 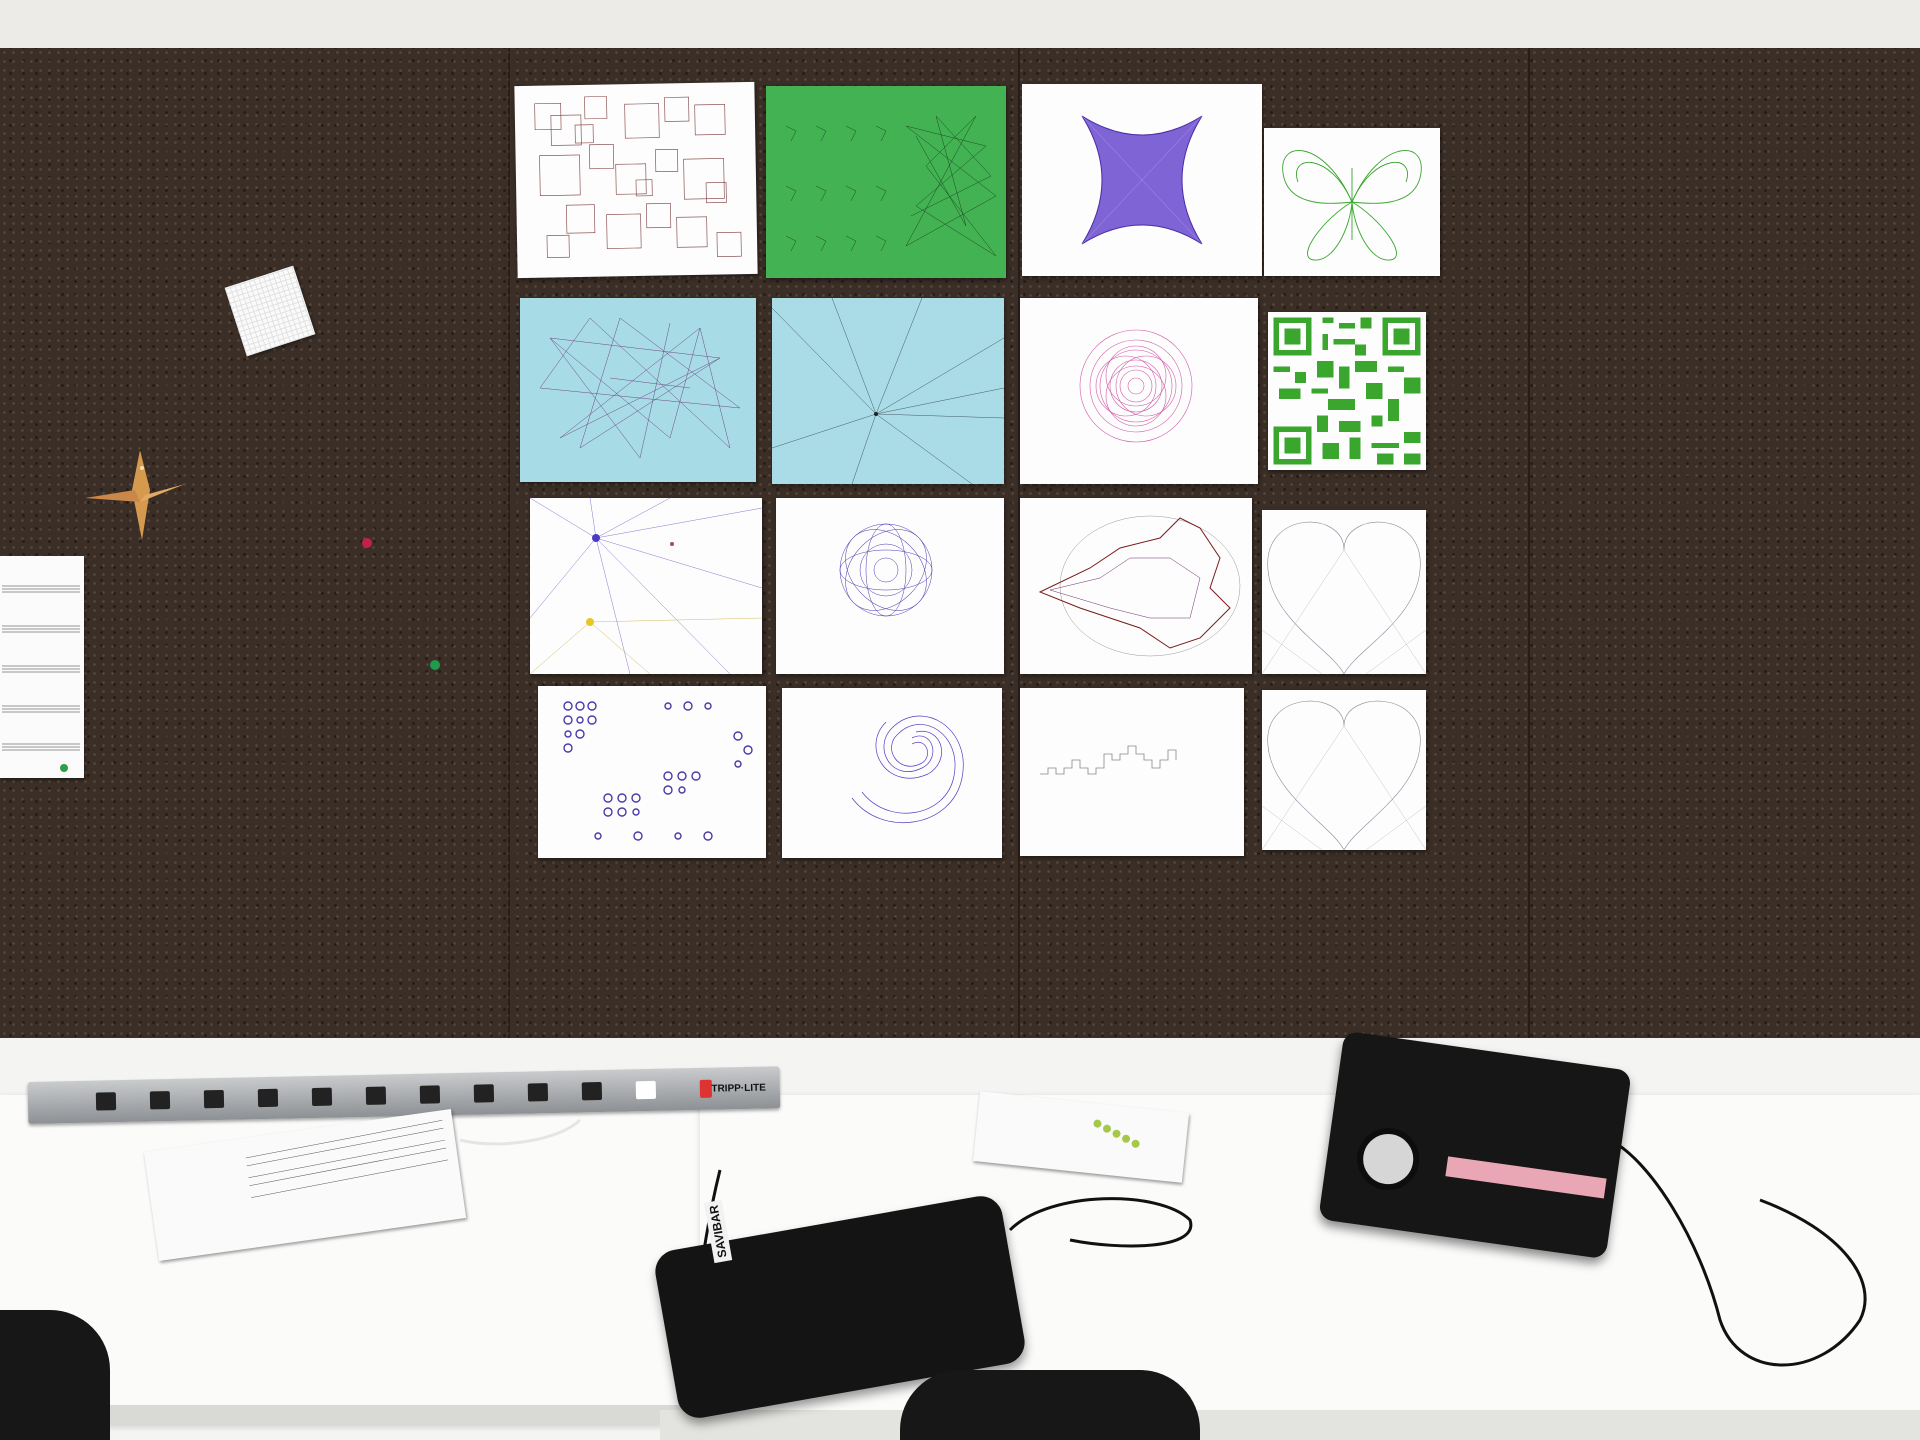 What do you see at coordinates (435, 665) in the screenshot?
I see `push-pin-green` at bounding box center [435, 665].